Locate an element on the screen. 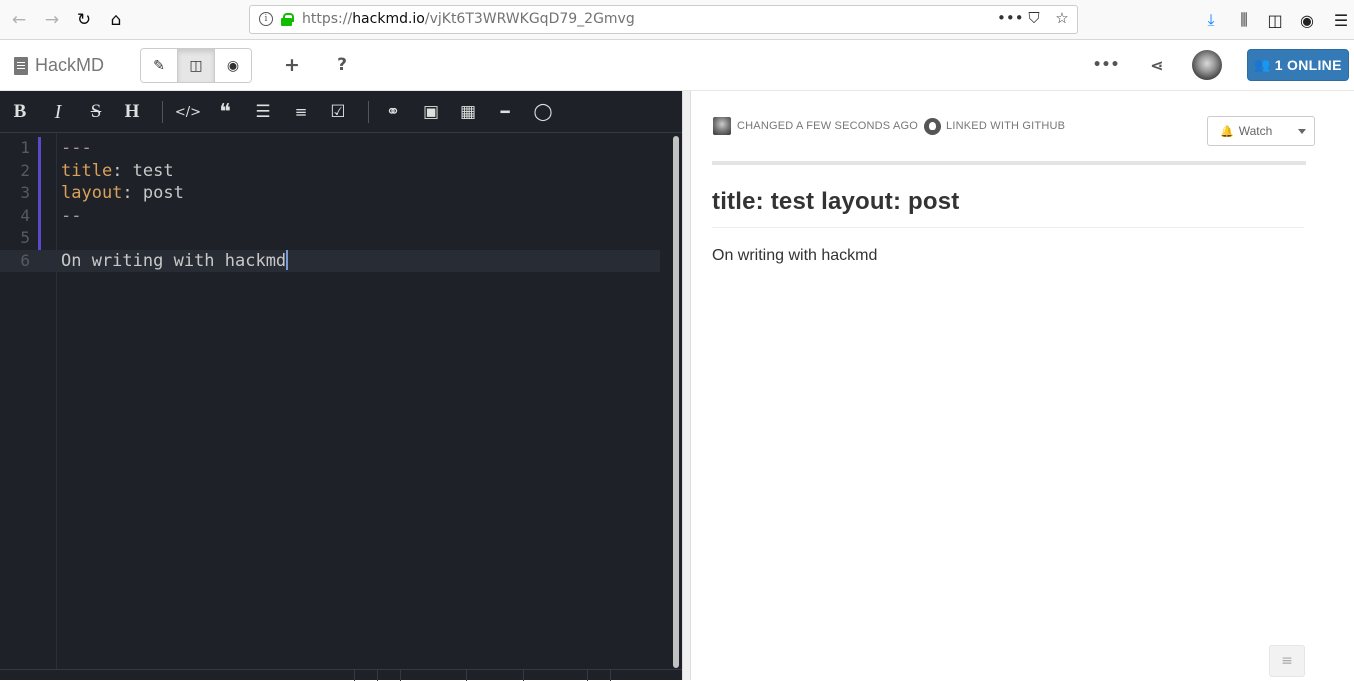 The image size is (1354, 681). pane-splitter is located at coordinates (686, 385).